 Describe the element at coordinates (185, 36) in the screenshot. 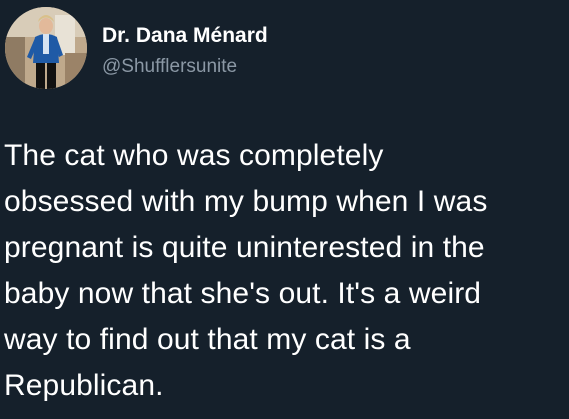

I see `author-display-name: Dr. Dana Ménard` at that location.